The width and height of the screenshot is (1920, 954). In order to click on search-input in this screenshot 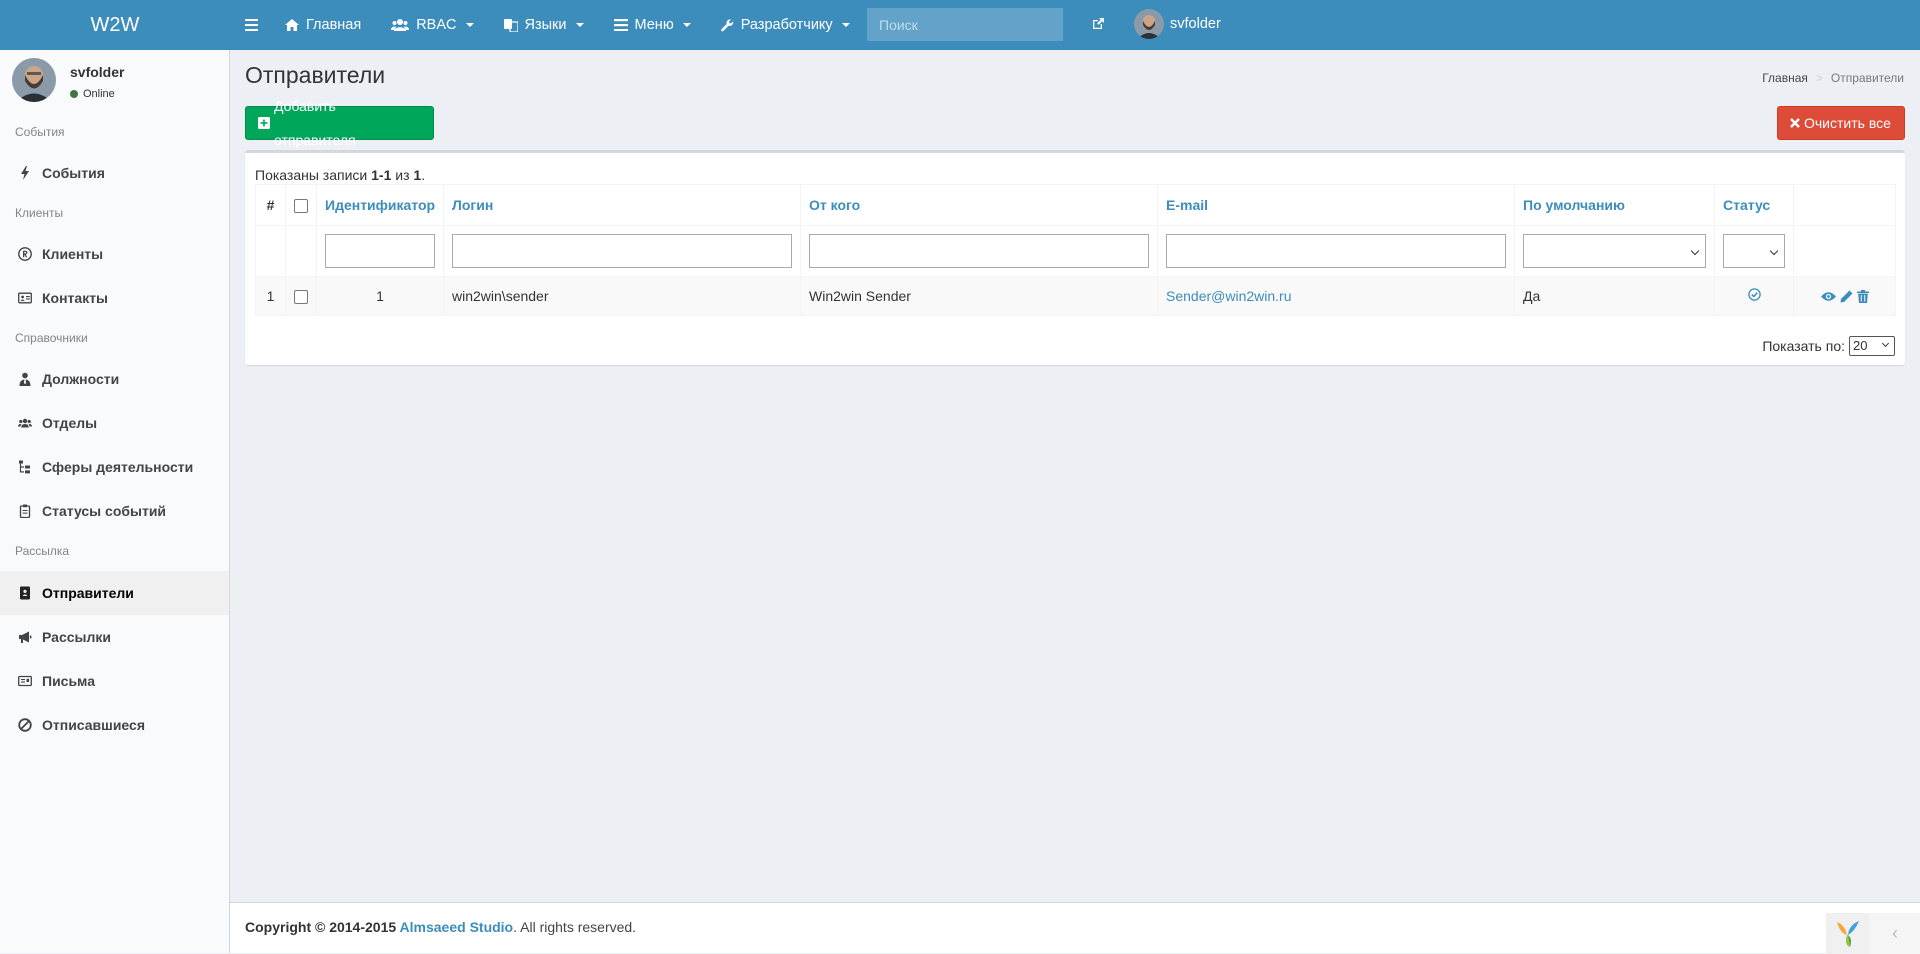, I will do `click(965, 24)`.